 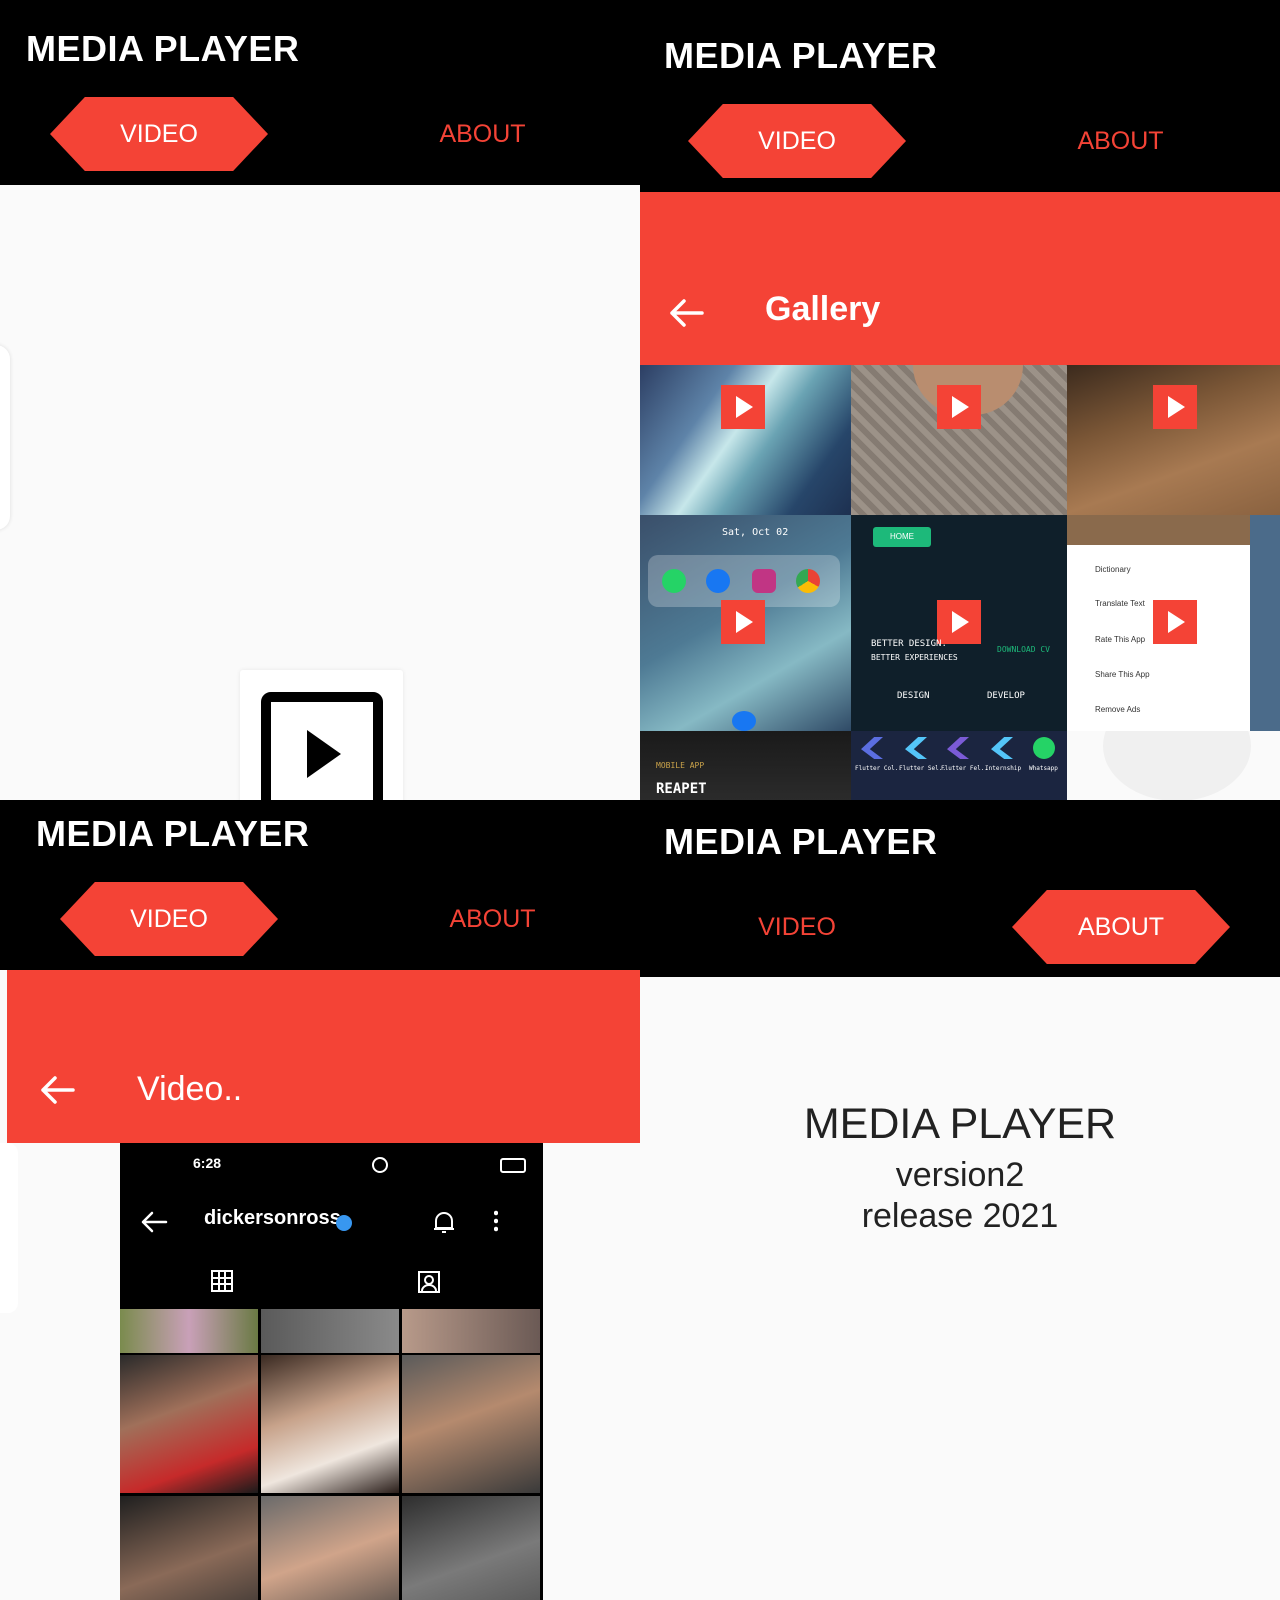 I want to click on battery-icon, so click(x=513, y=1165).